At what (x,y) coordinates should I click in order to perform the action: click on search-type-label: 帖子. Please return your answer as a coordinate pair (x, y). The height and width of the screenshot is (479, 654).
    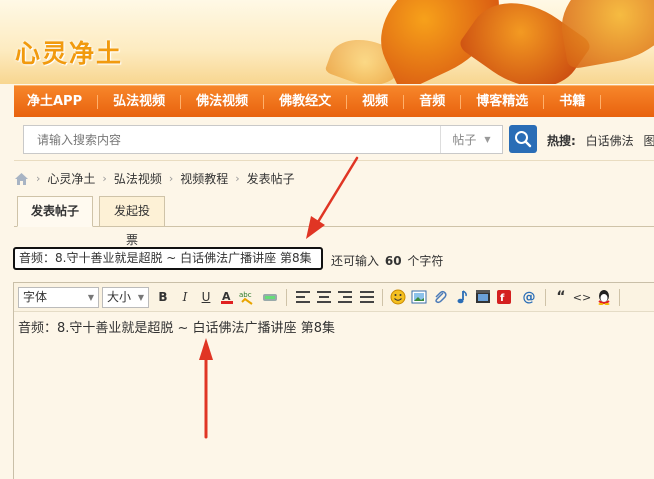
    Looking at the image, I should click on (464, 140).